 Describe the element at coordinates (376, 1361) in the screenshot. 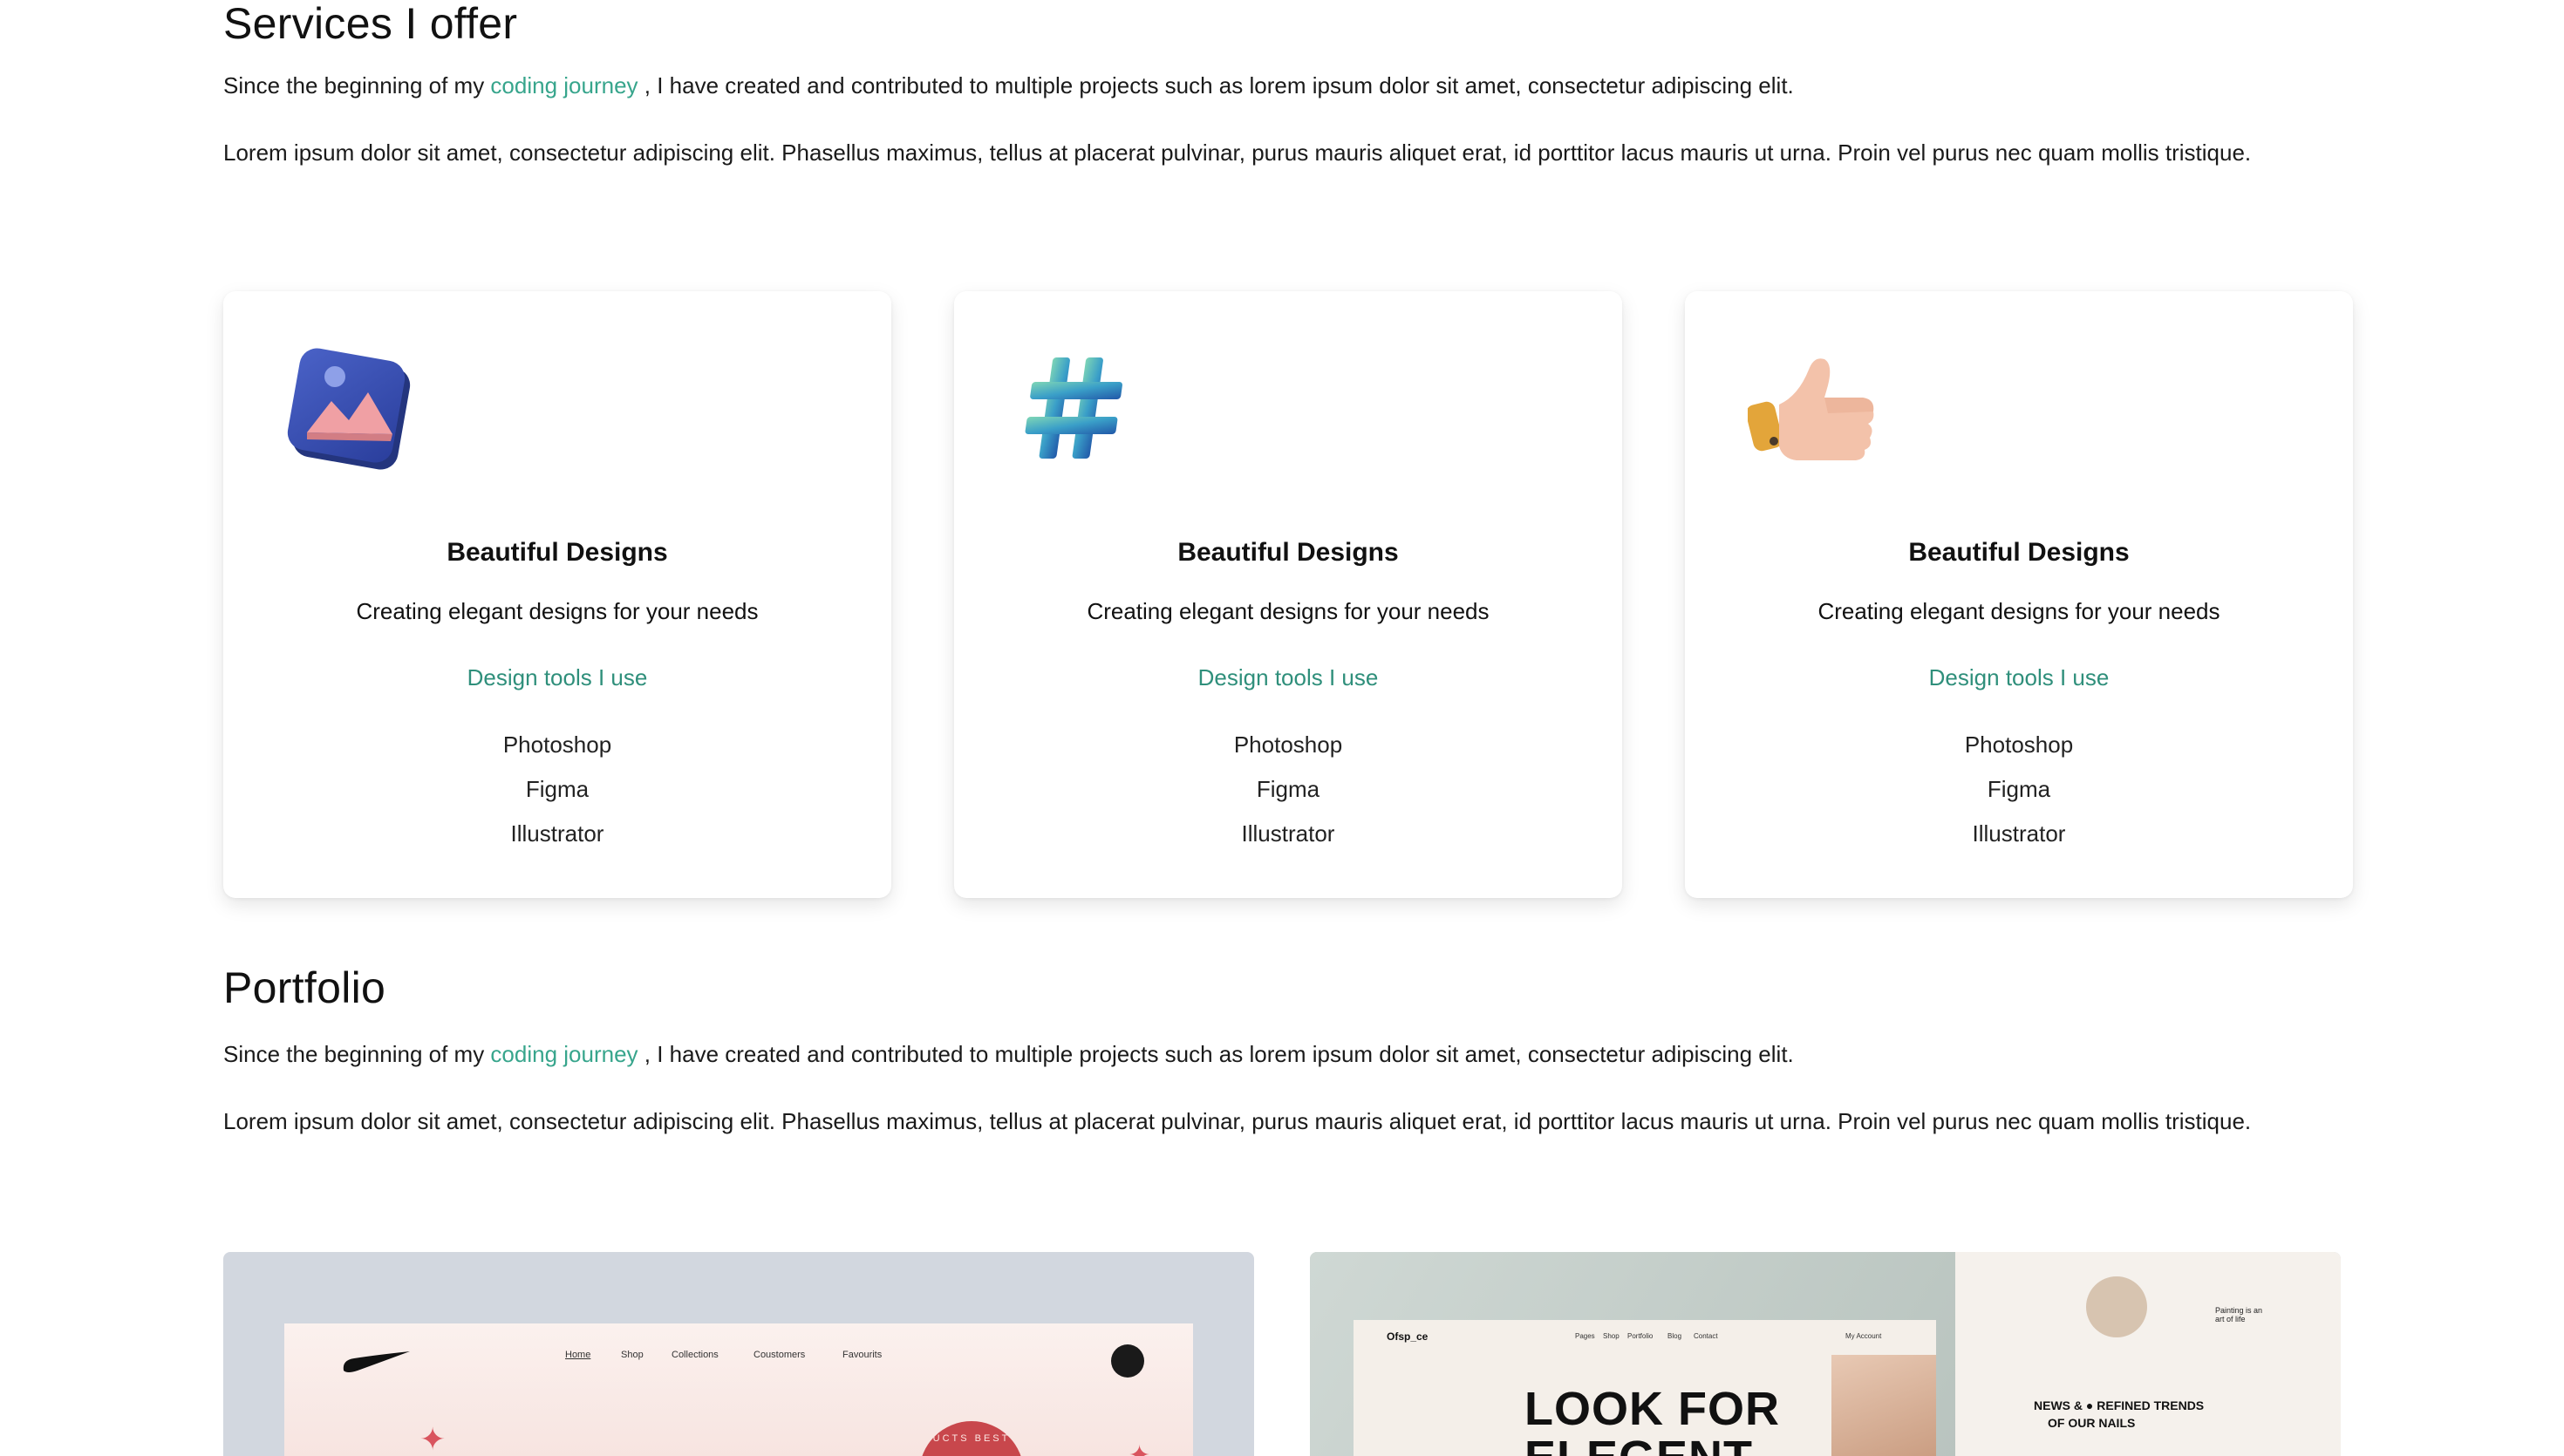

I see `nike-logo-icon` at that location.